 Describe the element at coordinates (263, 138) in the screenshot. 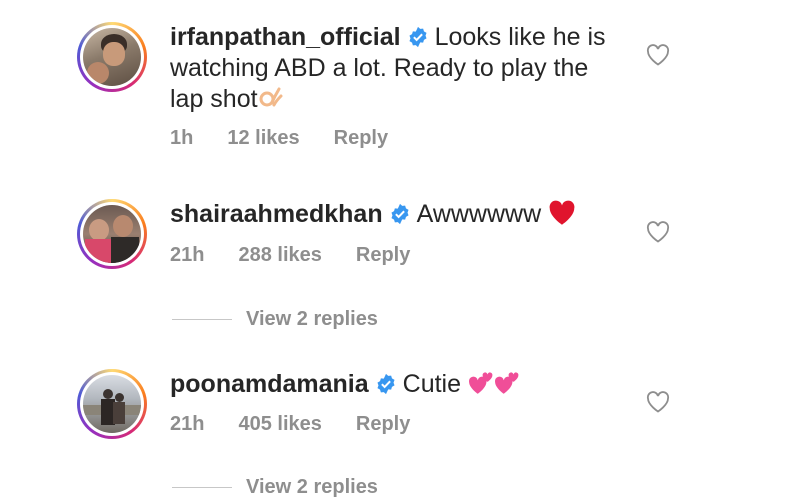

I see `comment-likes: 12 likes` at that location.